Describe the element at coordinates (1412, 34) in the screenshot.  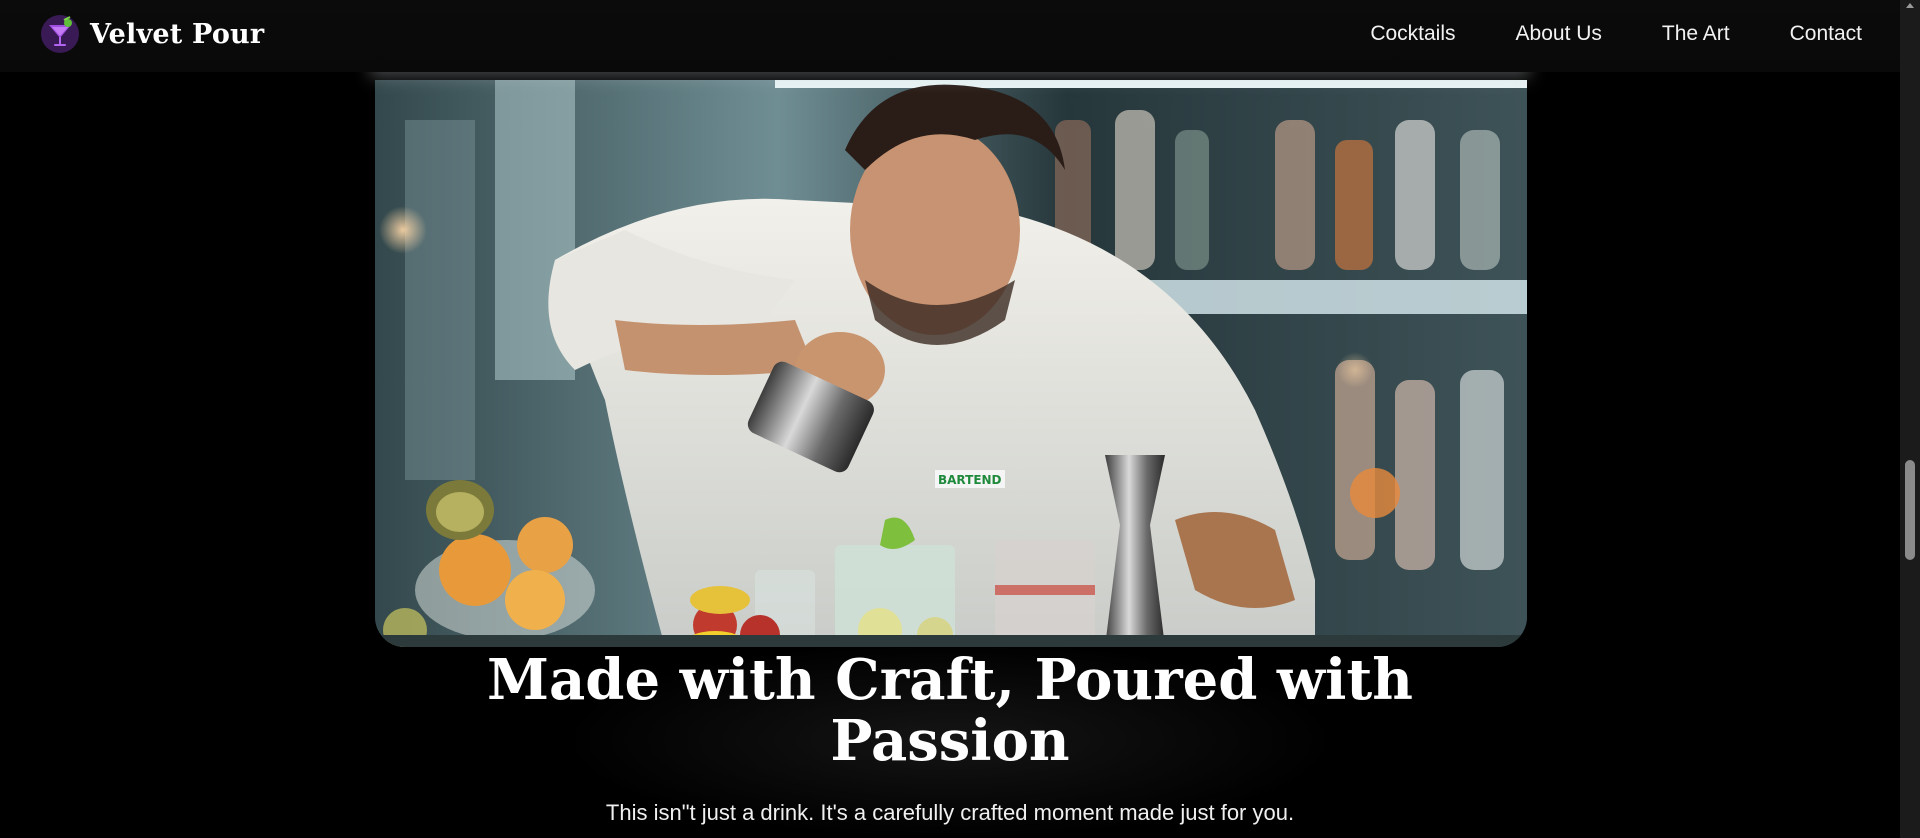
I see `nav-link-cocktails: Cocktails` at that location.